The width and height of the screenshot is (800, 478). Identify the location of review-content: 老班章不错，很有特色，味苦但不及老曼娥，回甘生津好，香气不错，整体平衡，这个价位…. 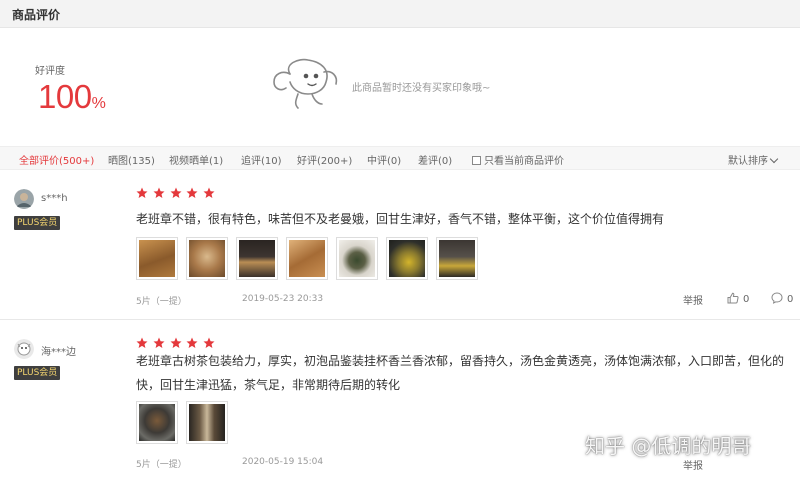
(400, 219).